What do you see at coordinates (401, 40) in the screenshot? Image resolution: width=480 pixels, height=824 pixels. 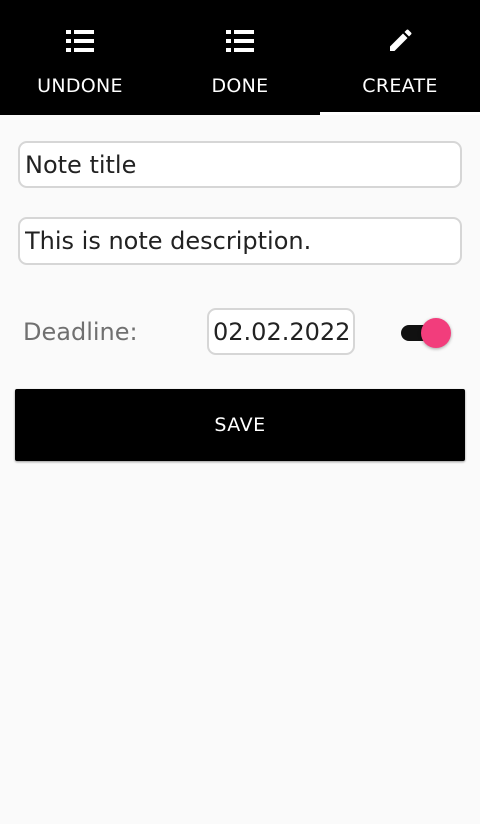 I see `pencil-icon` at bounding box center [401, 40].